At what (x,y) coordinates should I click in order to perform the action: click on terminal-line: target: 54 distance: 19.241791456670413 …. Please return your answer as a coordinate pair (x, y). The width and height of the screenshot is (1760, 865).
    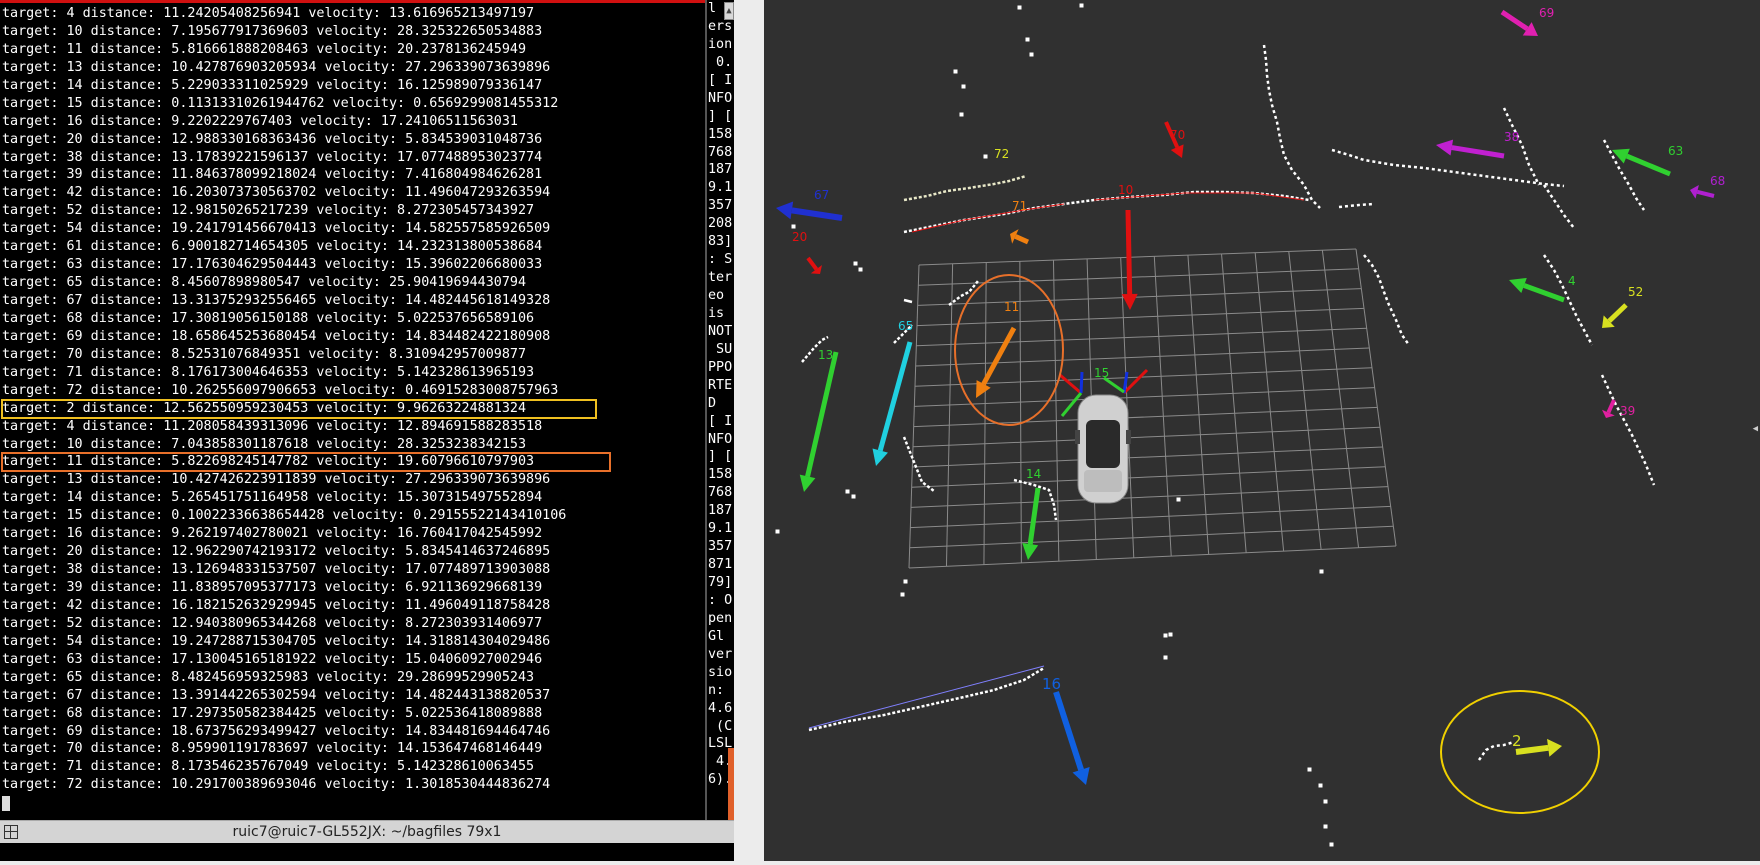
    Looking at the image, I should click on (276, 229).